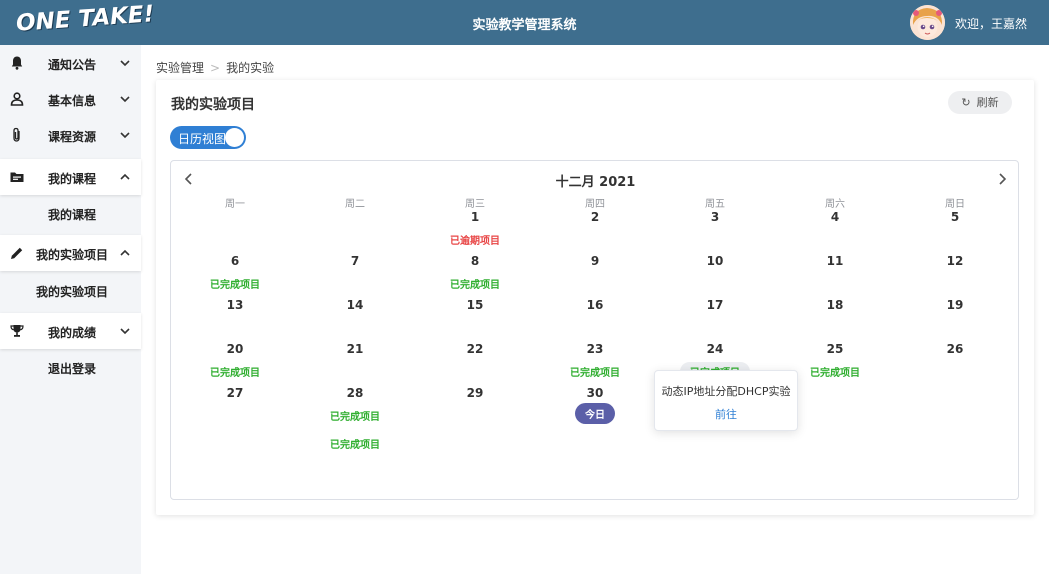 The height and width of the screenshot is (574, 1049). I want to click on day-number: 9, so click(595, 261).